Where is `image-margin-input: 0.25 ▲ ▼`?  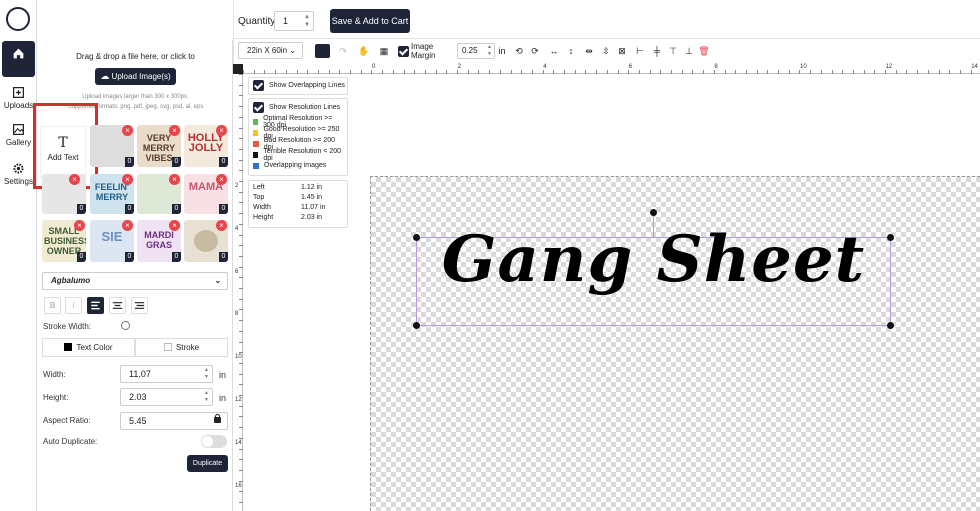
image-margin-input: 0.25 ▲ ▼ is located at coordinates (476, 51).